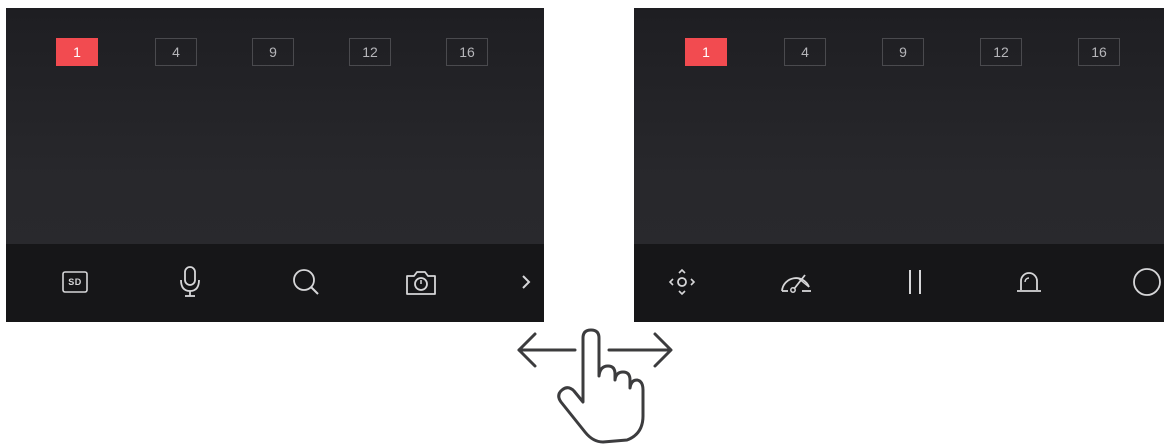 This screenshot has height=444, width=1164. I want to click on camera-icon, so click(421, 283).